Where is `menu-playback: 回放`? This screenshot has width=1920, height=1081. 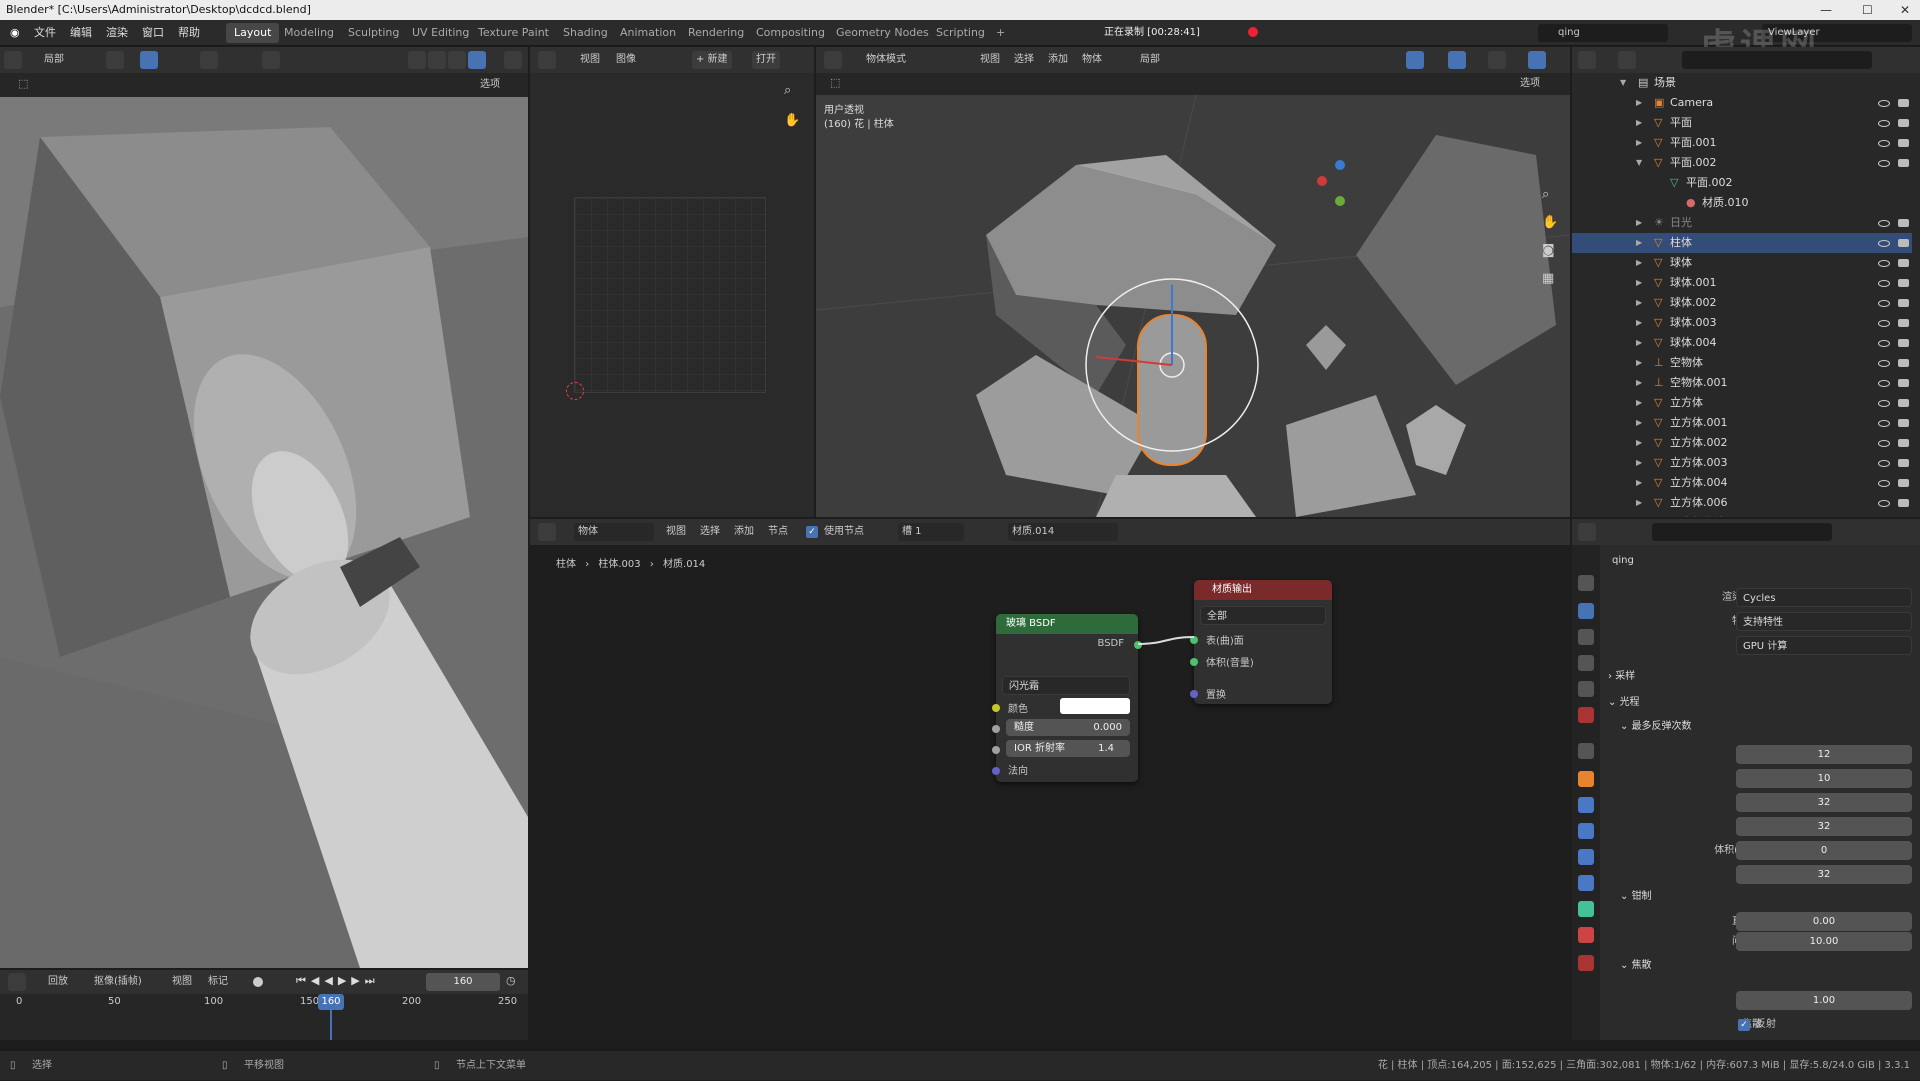 menu-playback: 回放 is located at coordinates (58, 982).